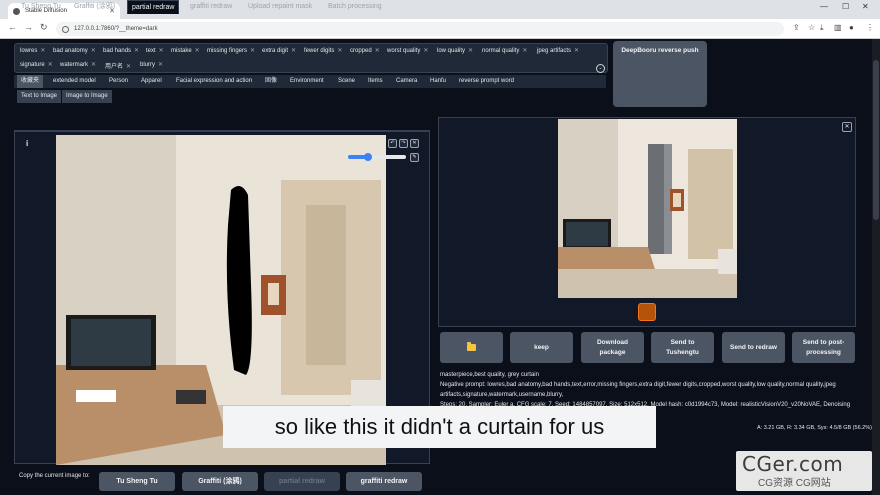  What do you see at coordinates (823, 347) in the screenshot?
I see `send-to-post-processing-button: Send to post-processing` at bounding box center [823, 347].